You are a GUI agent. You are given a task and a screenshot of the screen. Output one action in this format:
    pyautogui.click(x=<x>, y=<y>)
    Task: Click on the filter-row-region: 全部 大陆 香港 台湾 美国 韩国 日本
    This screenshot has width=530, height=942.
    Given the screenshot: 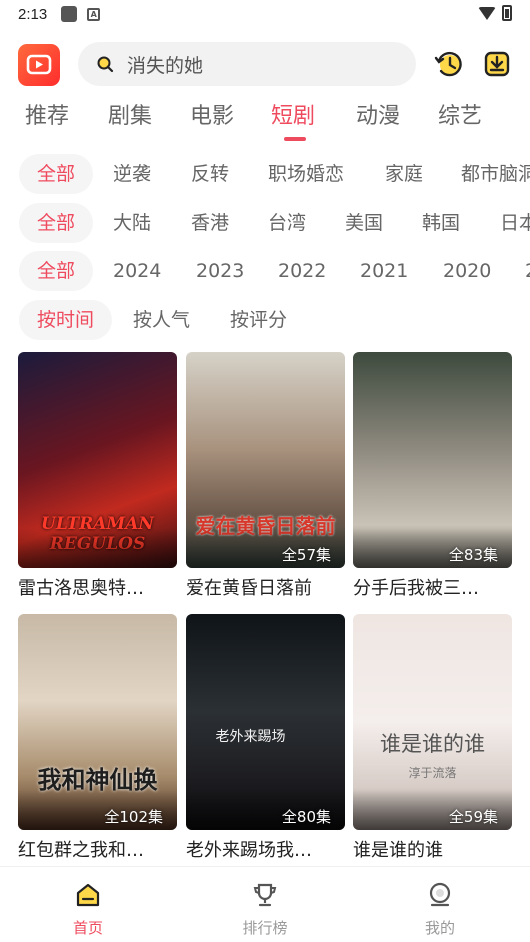 What is the action you would take?
    pyautogui.click(x=265, y=223)
    